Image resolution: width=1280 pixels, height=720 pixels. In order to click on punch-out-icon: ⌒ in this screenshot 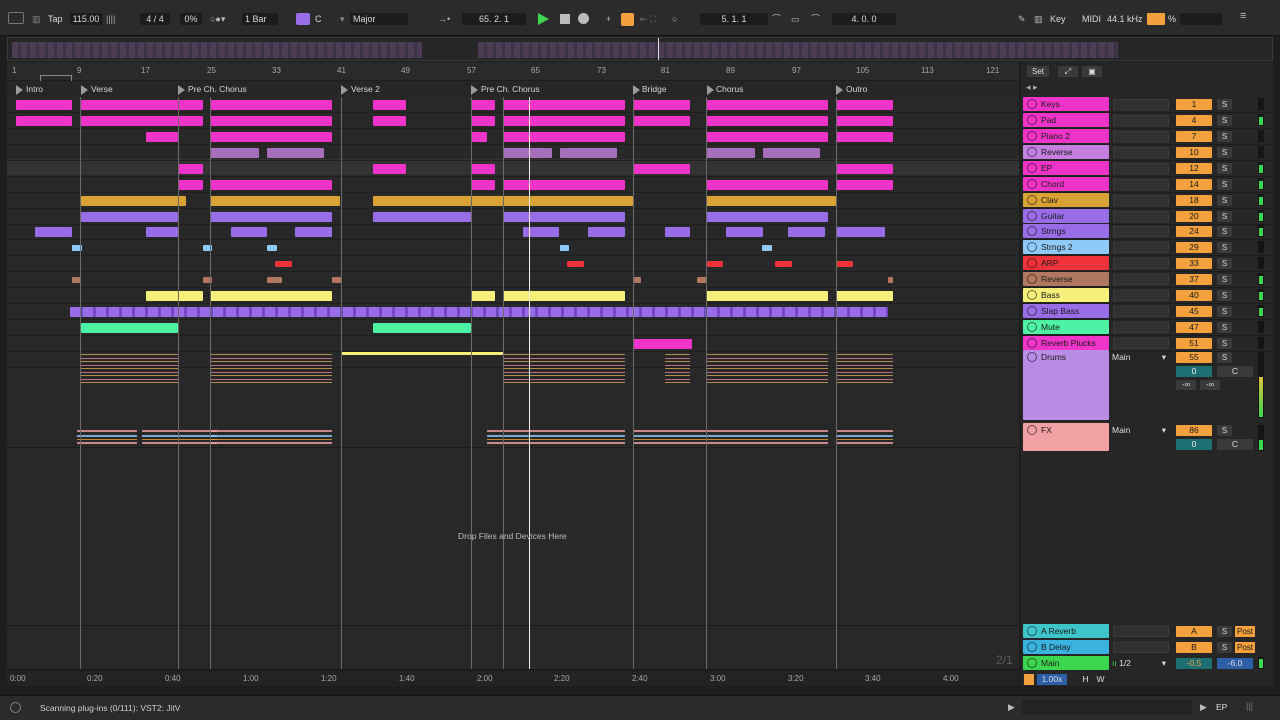, I will do `click(815, 19)`.